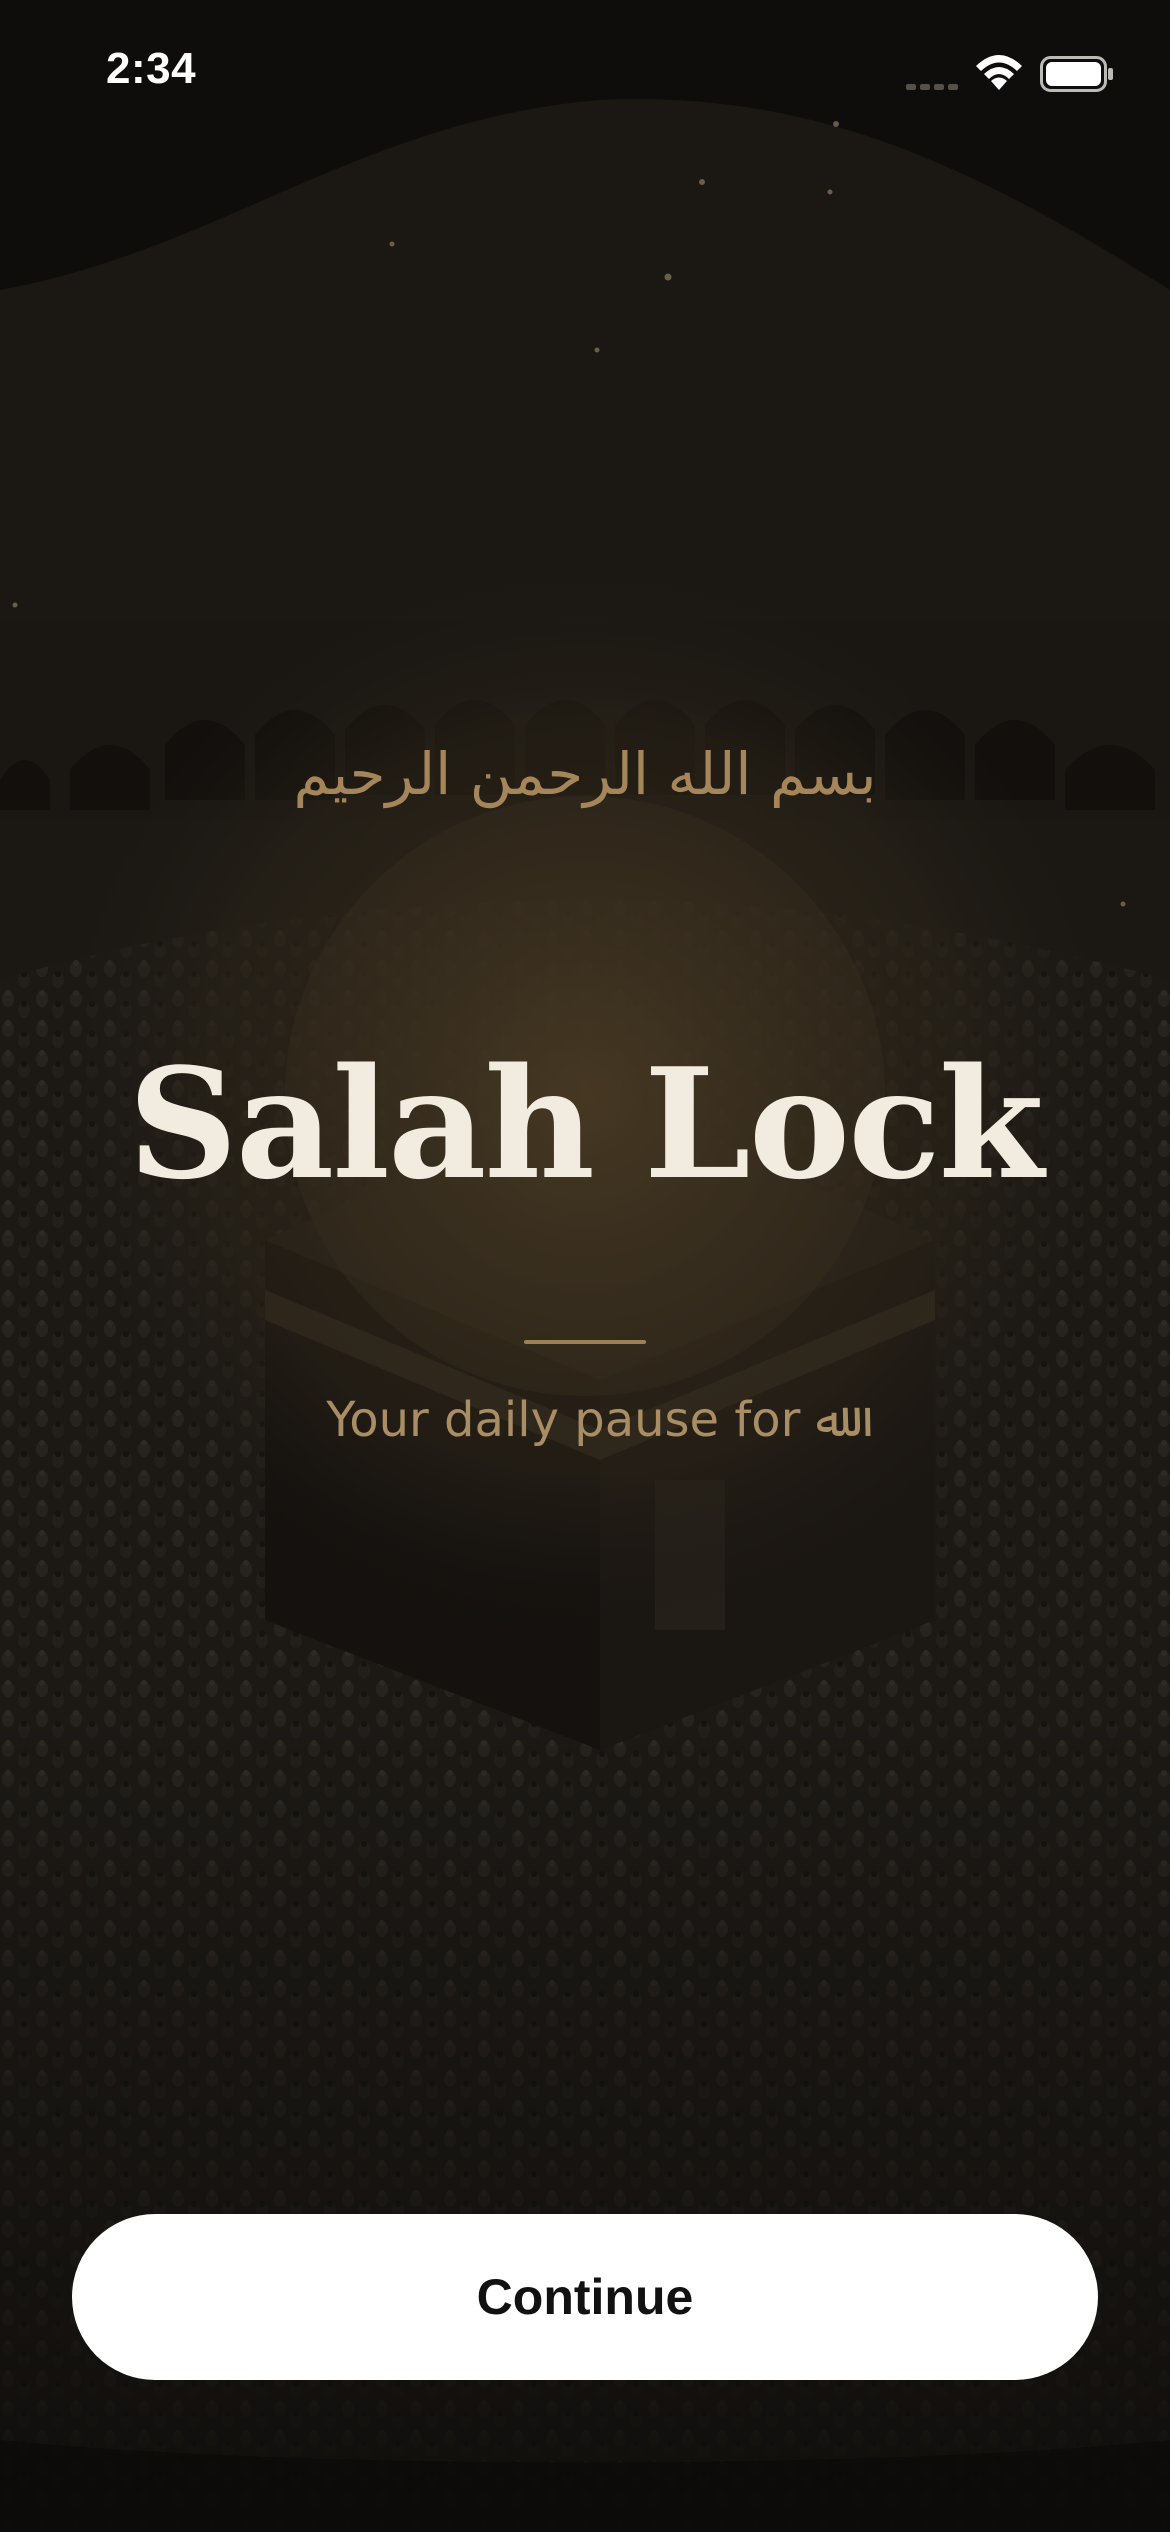 The image size is (1170, 2532). What do you see at coordinates (585, 1420) in the screenshot?
I see `tagline: Your daily pause for ﷲ` at bounding box center [585, 1420].